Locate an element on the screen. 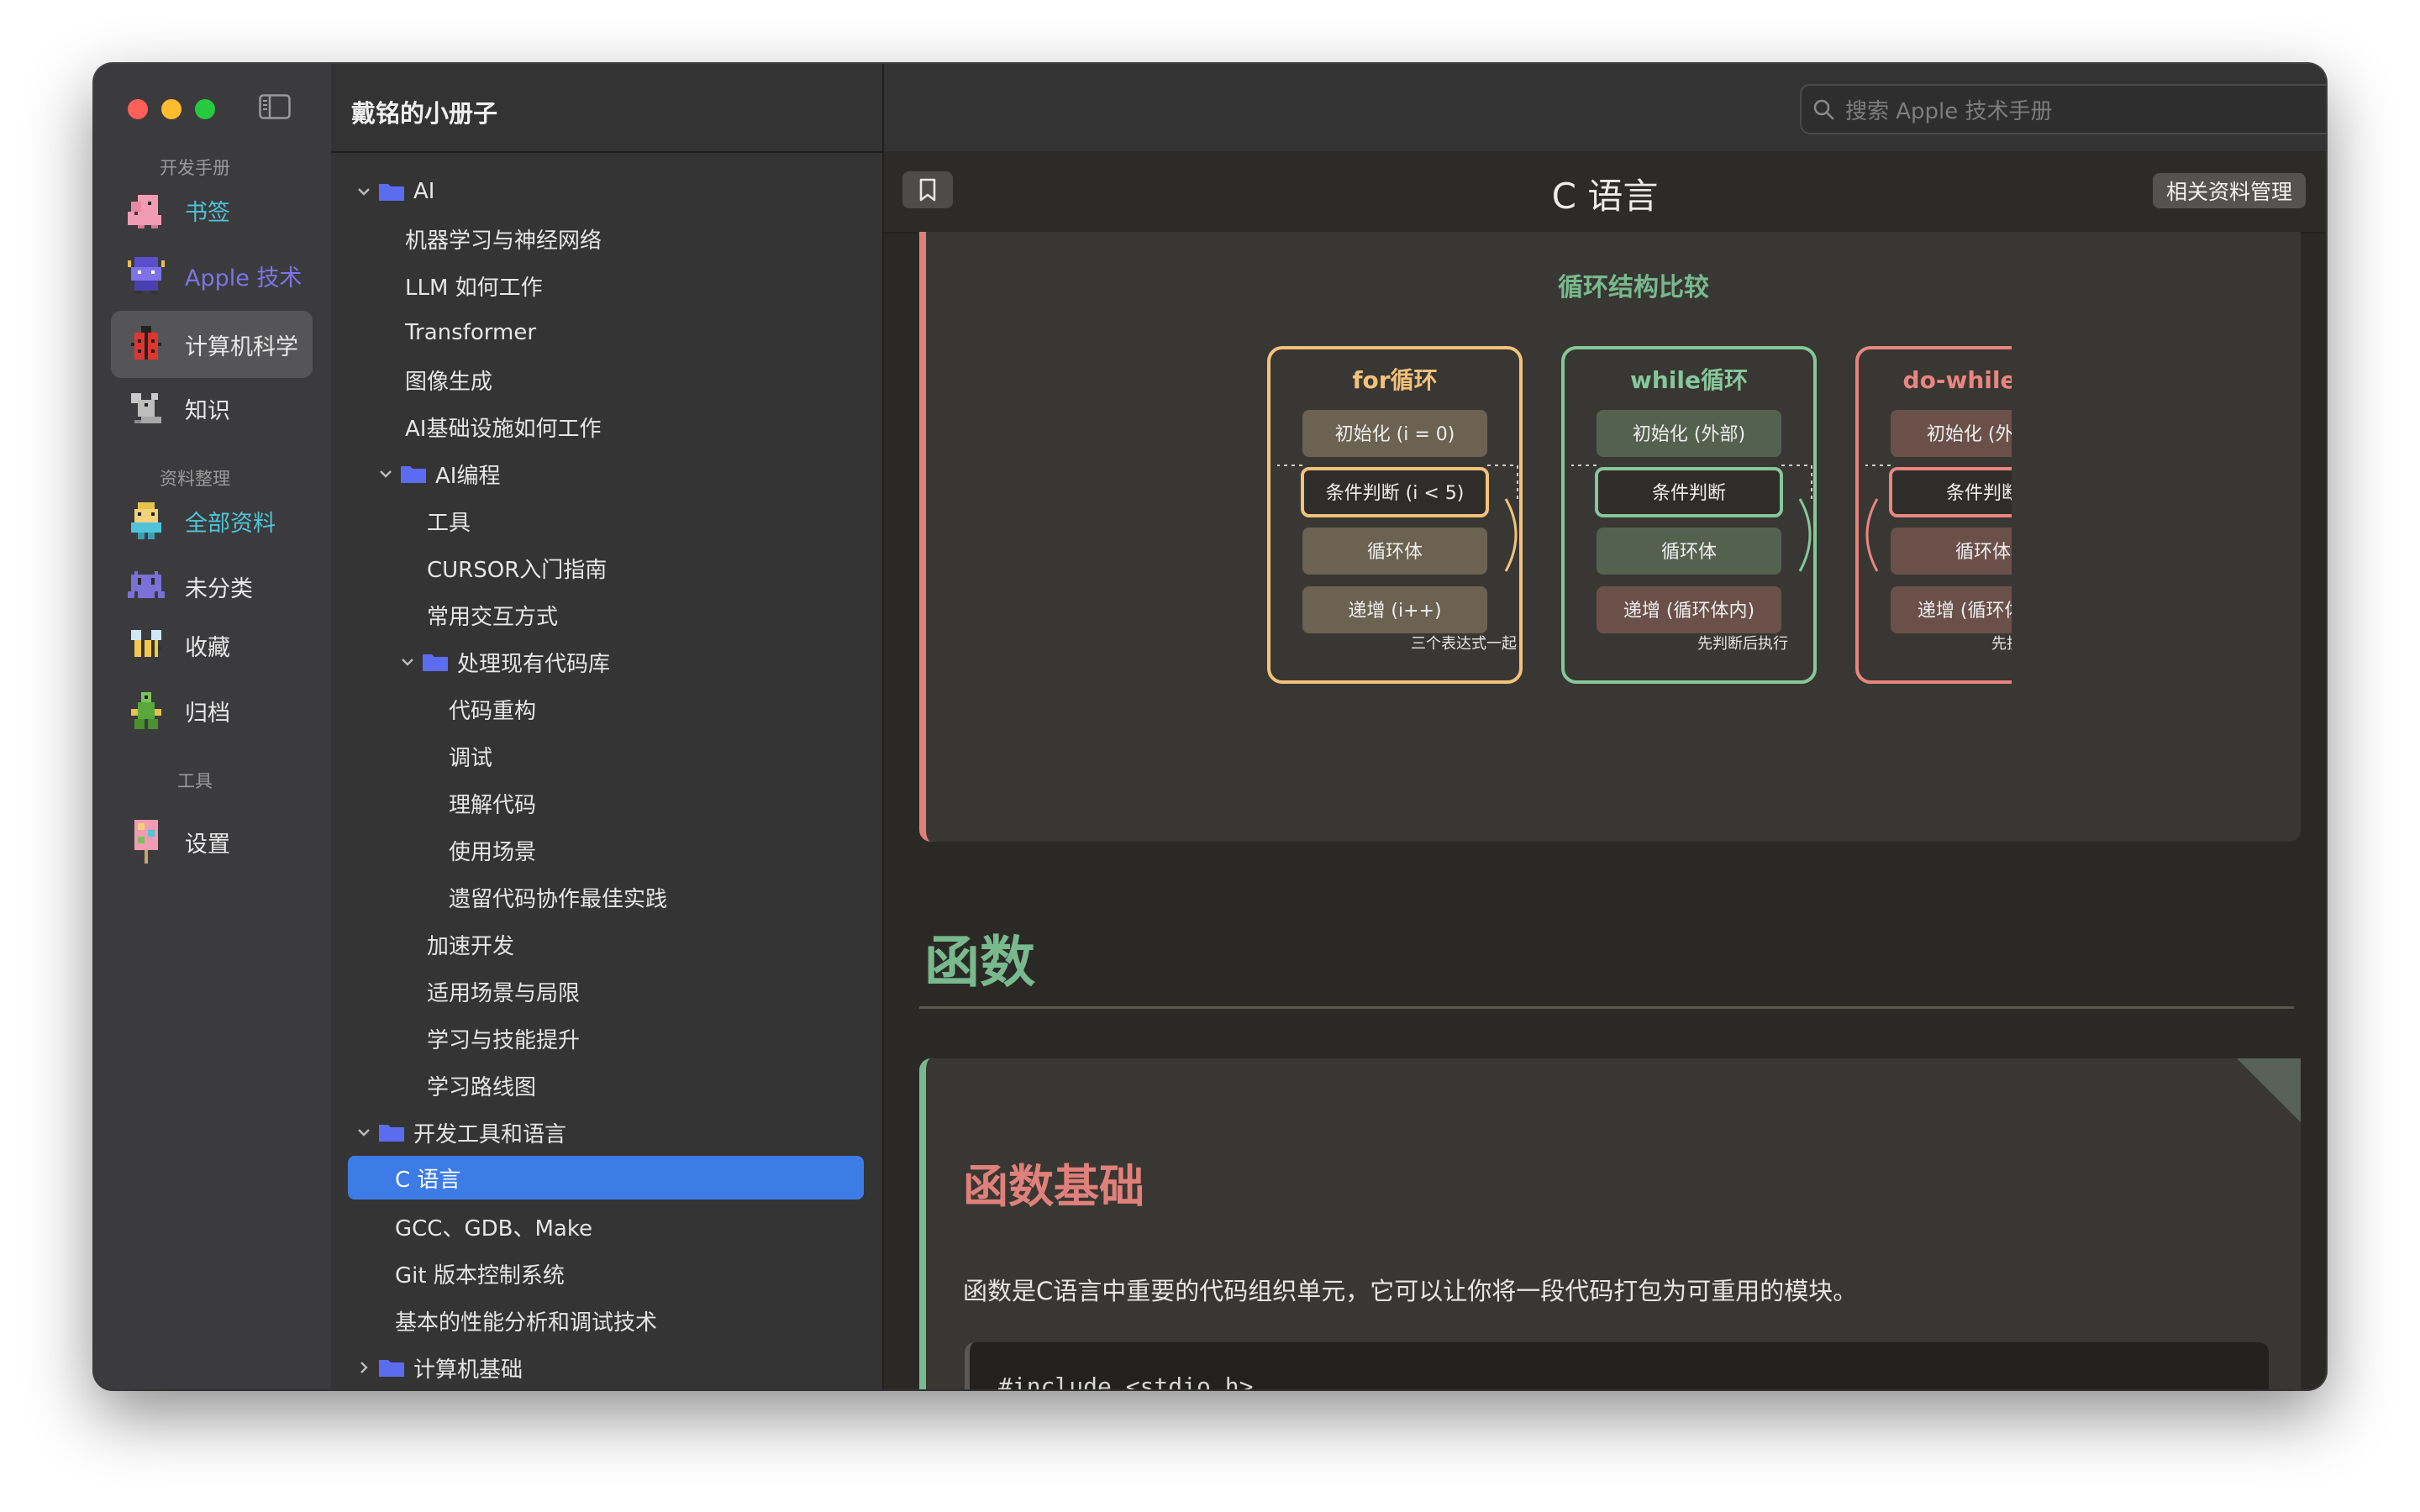 The image size is (2420, 1512). close-window-button is located at coordinates (138, 109).